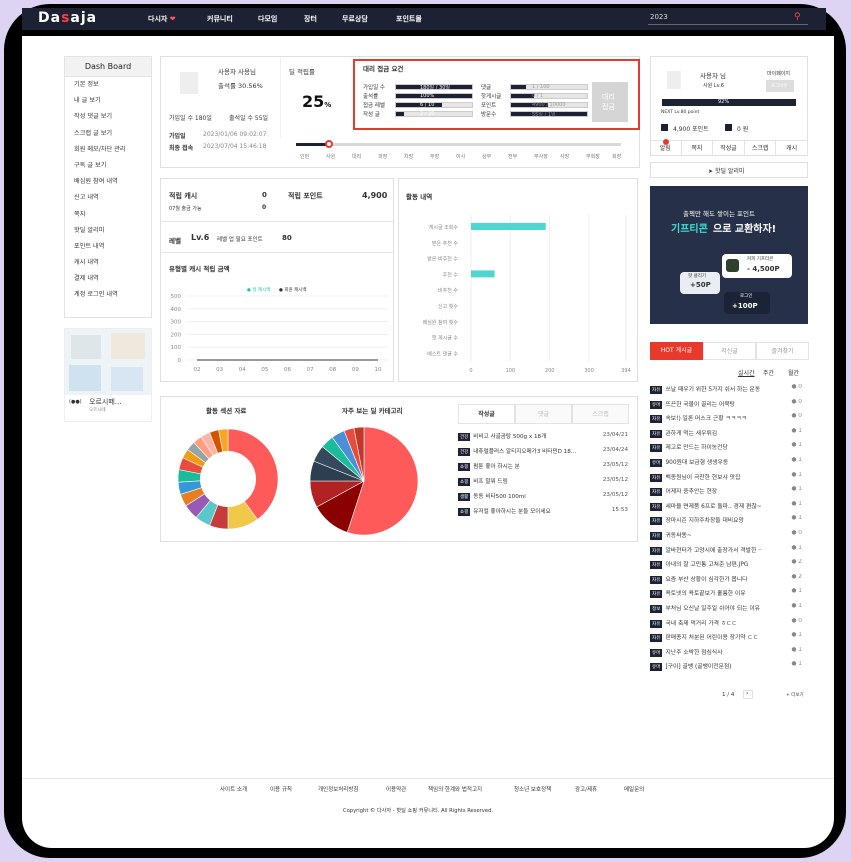  What do you see at coordinates (792, 148) in the screenshot?
I see `user-menu-4: 캐시` at bounding box center [792, 148].